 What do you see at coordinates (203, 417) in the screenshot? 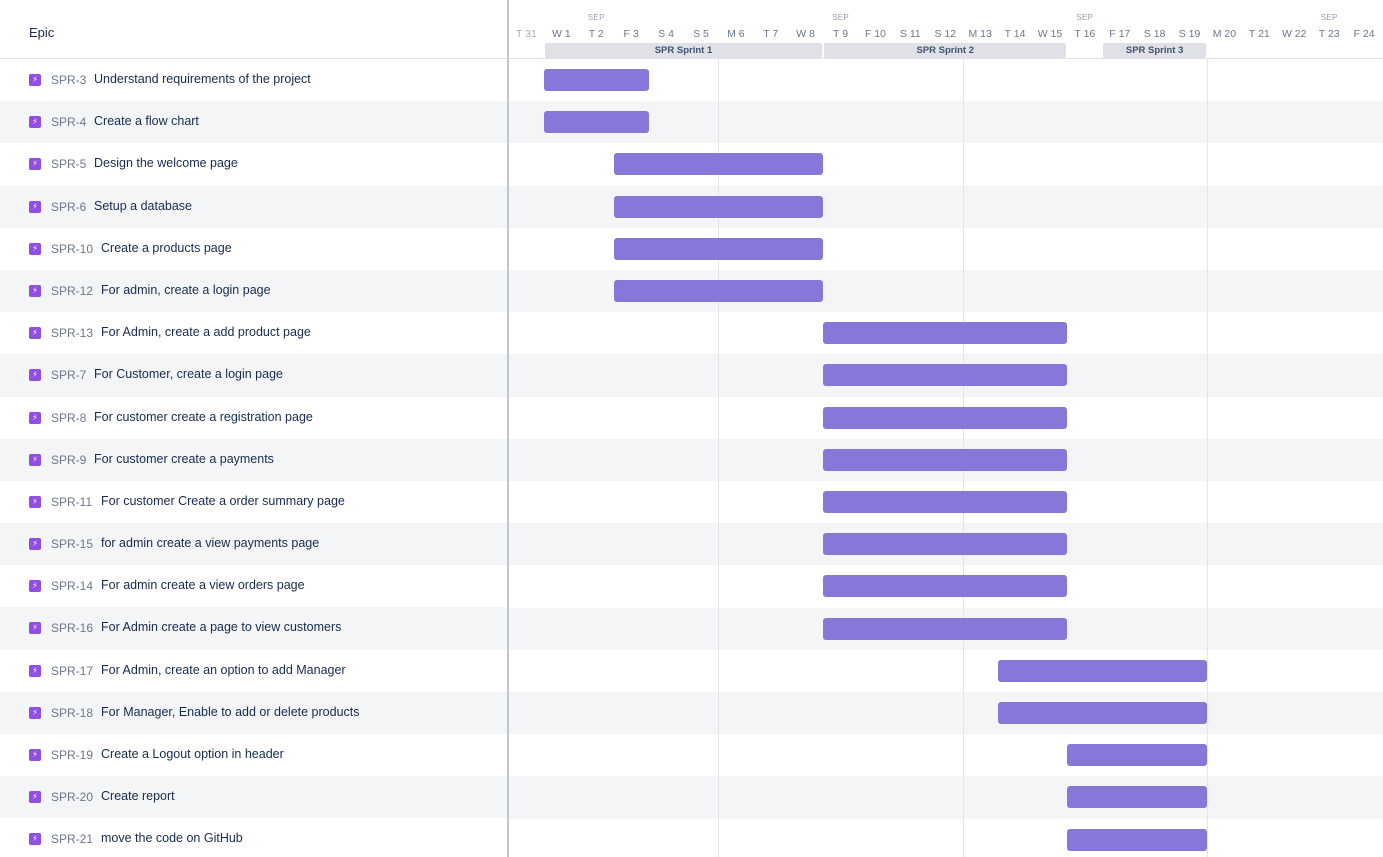
I see `epic-summary: For customer create a registration page` at bounding box center [203, 417].